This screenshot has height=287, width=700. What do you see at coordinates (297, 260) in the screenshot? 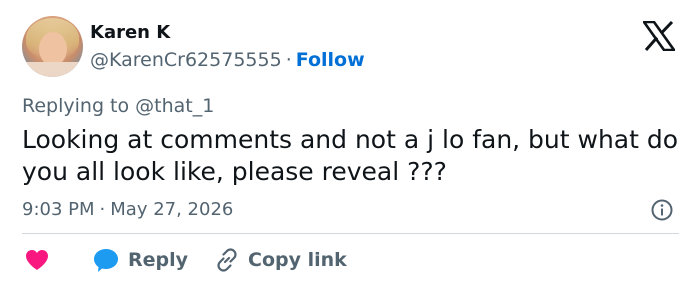
I see `copy-link-label: Copy link` at bounding box center [297, 260].